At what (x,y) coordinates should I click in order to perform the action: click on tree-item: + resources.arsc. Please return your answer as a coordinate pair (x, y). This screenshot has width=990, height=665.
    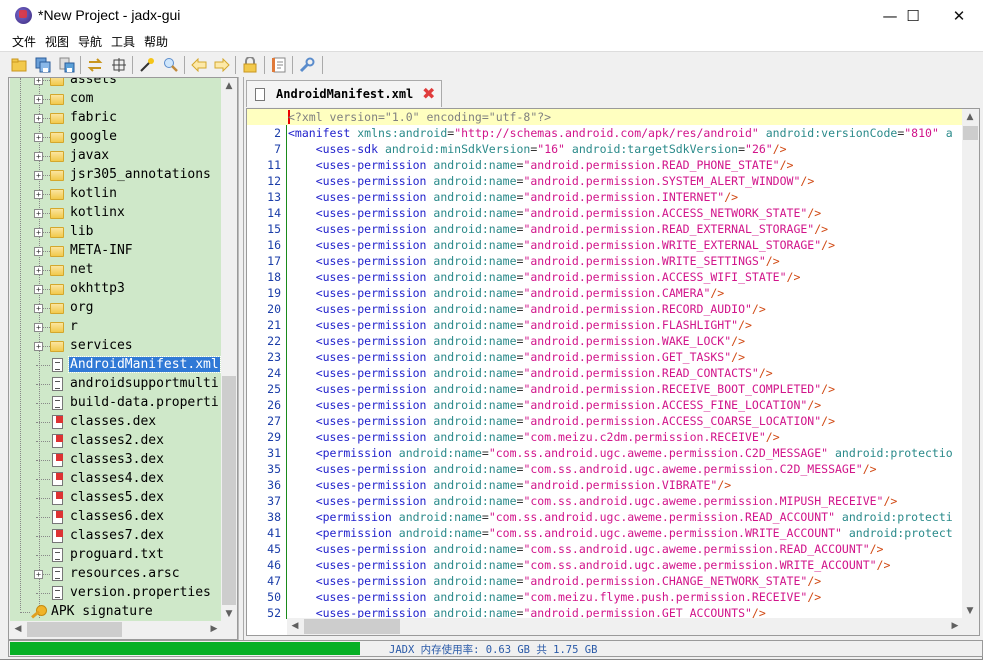
    Looking at the image, I should click on (116, 574).